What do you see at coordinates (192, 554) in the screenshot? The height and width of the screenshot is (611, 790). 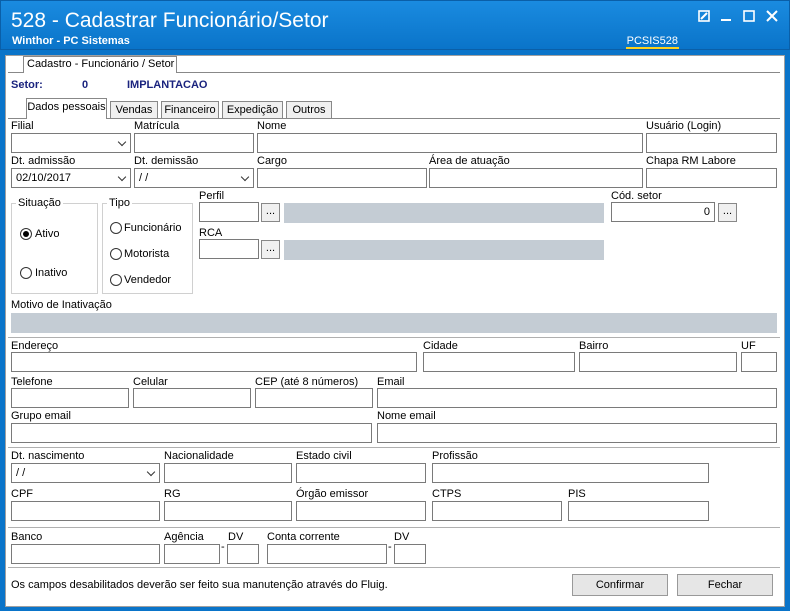 I see `agencia-field` at bounding box center [192, 554].